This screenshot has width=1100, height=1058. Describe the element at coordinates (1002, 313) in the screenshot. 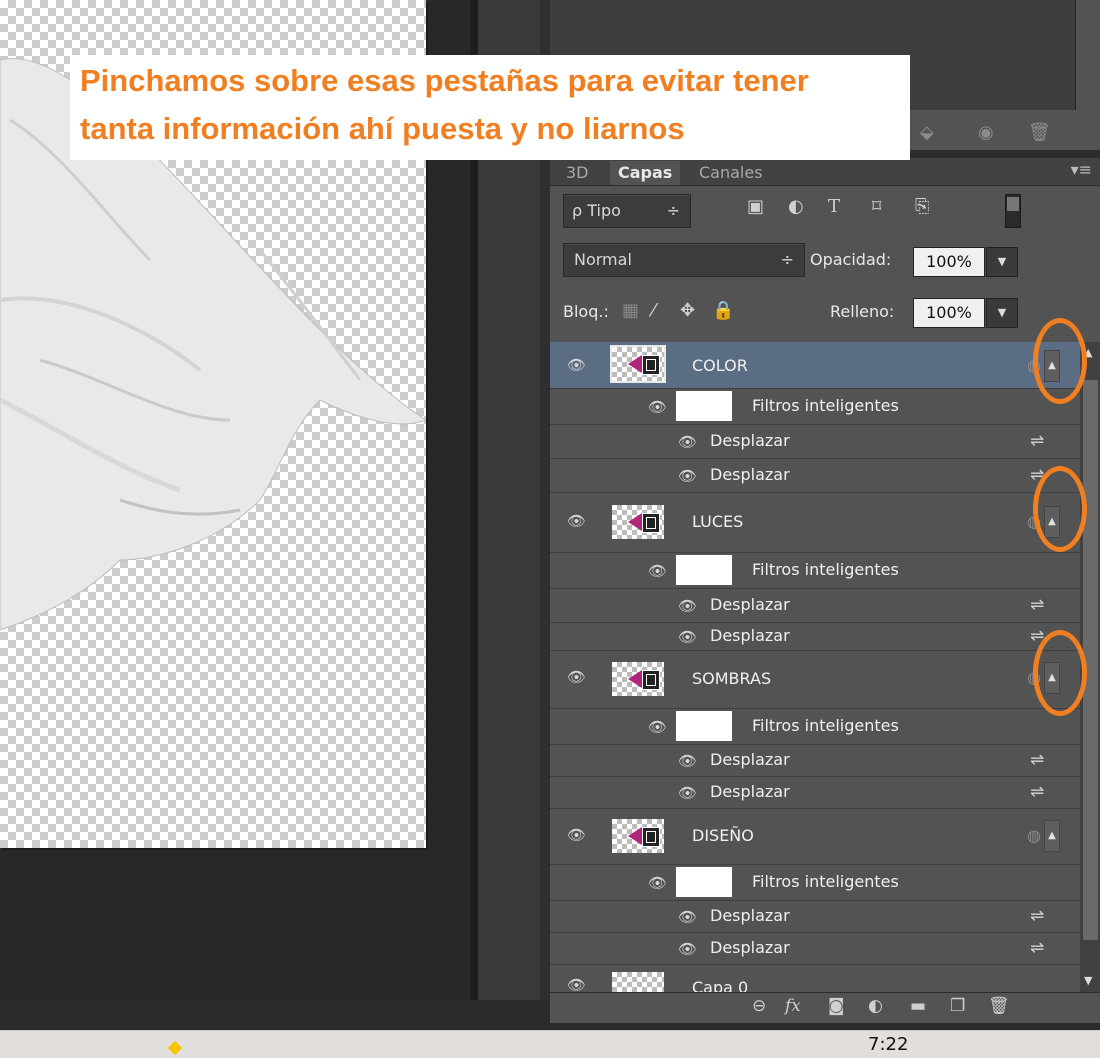

I see `fill-dropdown-button: ▼` at that location.